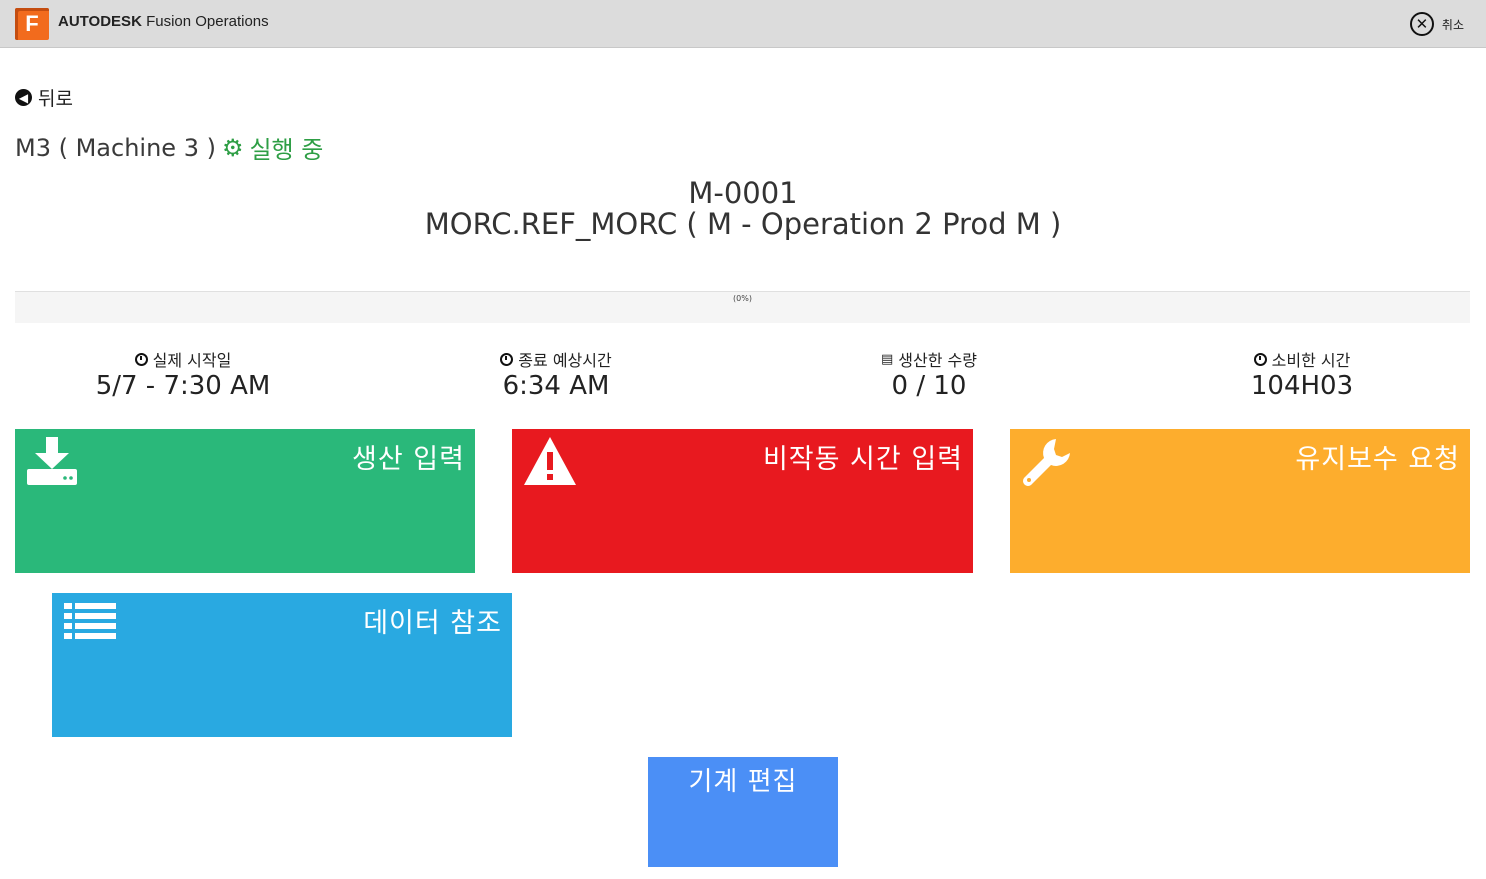 This screenshot has width=1486, height=879. I want to click on back-label: 뒤로, so click(55, 99).